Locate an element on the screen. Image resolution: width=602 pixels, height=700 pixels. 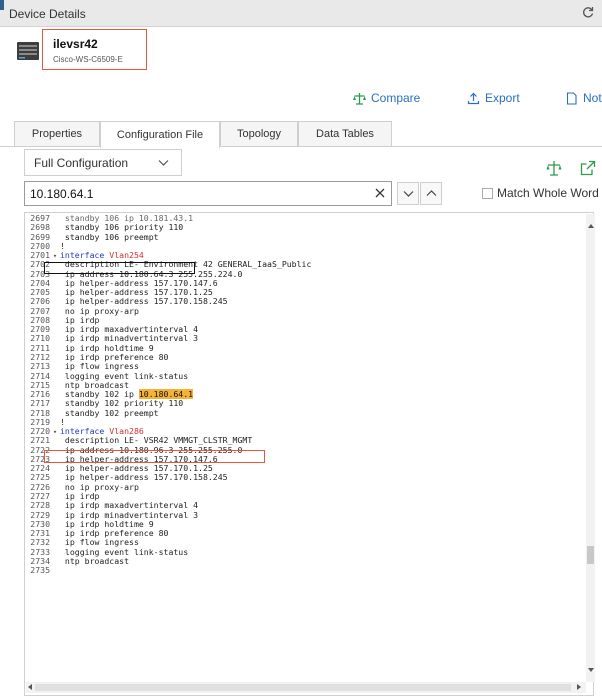
tab-configuration-file: Configuration File is located at coordinates (160, 134).